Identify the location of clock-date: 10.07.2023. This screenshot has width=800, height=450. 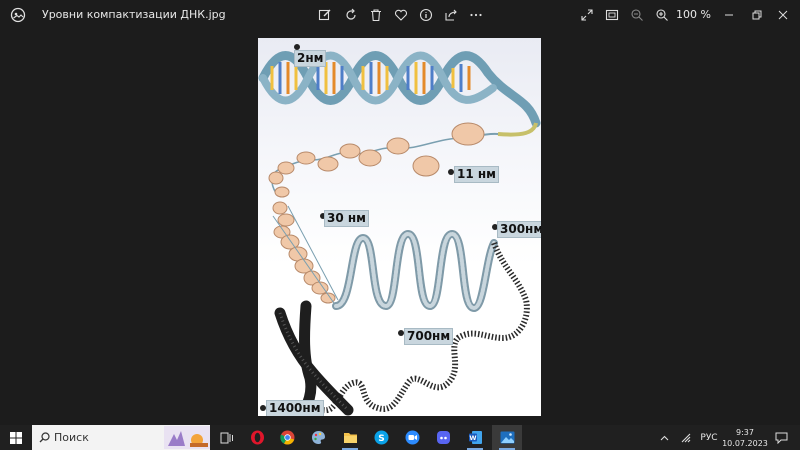
(745, 443).